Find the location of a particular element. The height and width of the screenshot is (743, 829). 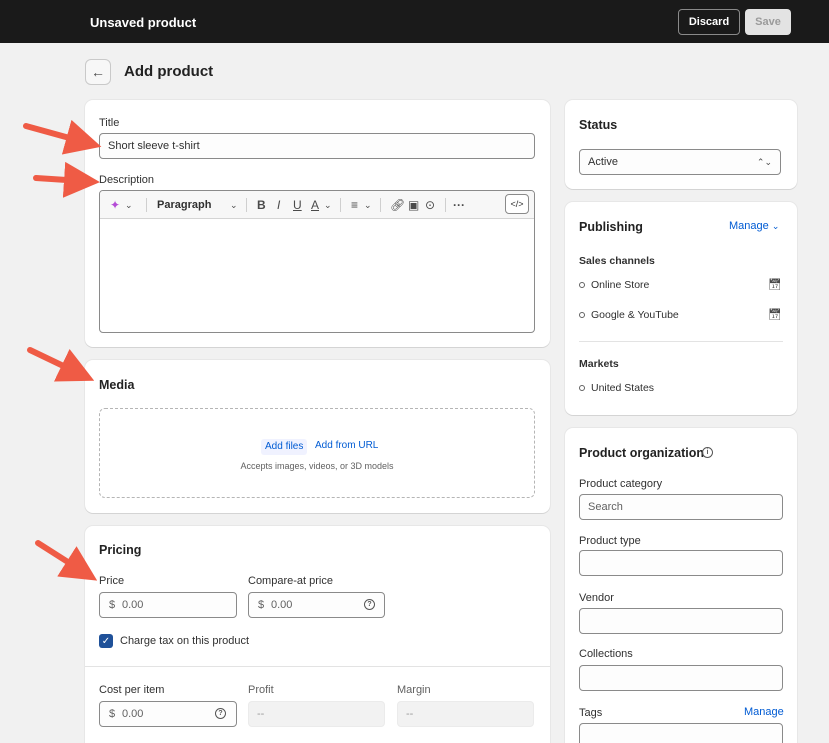

product-organization-heading: Product organization is located at coordinates (641, 453).